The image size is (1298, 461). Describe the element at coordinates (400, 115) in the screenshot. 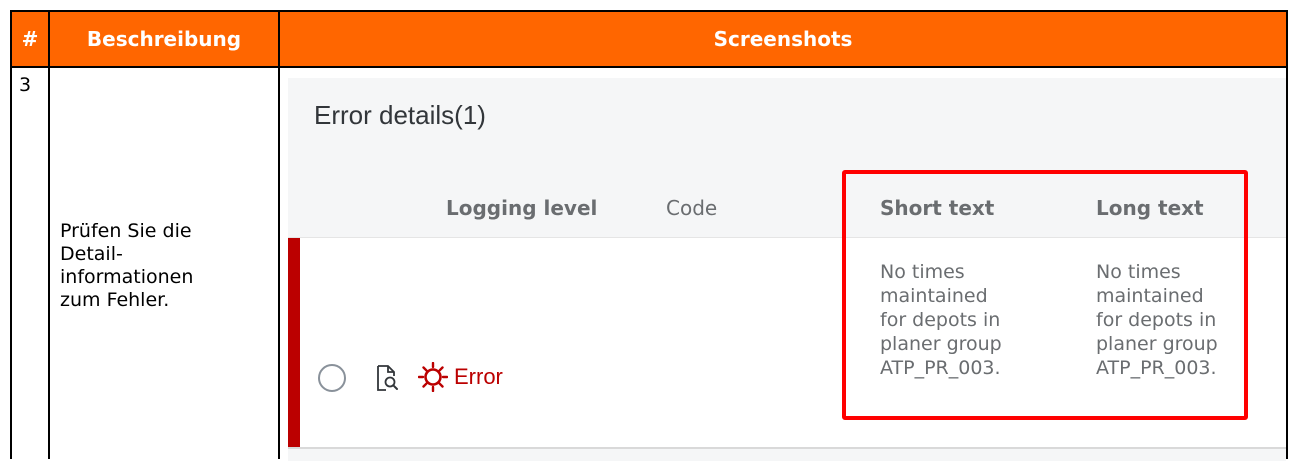

I see `error-details-title: Error details(1)` at that location.